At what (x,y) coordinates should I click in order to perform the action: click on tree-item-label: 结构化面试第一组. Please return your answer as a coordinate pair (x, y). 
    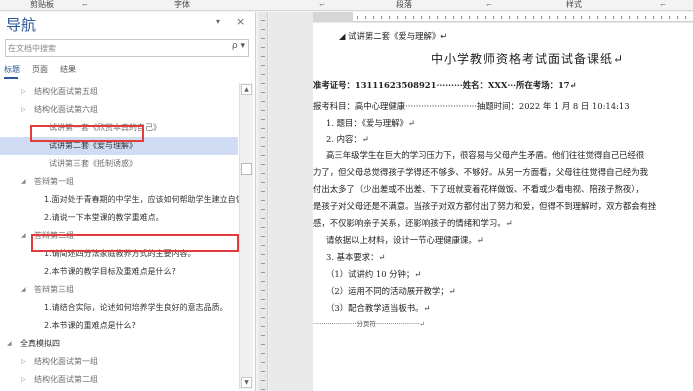
    Looking at the image, I should click on (66, 361).